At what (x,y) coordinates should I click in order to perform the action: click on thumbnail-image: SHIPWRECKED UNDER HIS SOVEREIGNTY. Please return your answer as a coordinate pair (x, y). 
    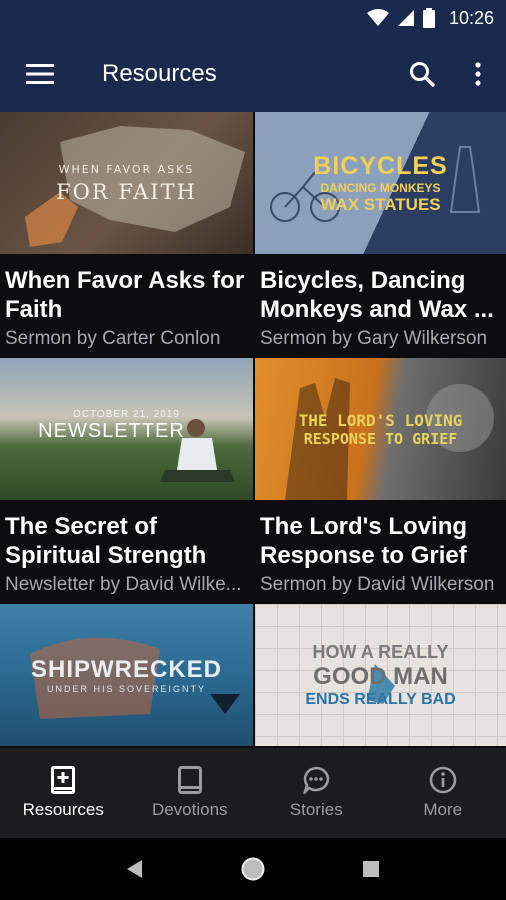
    Looking at the image, I should click on (126, 675).